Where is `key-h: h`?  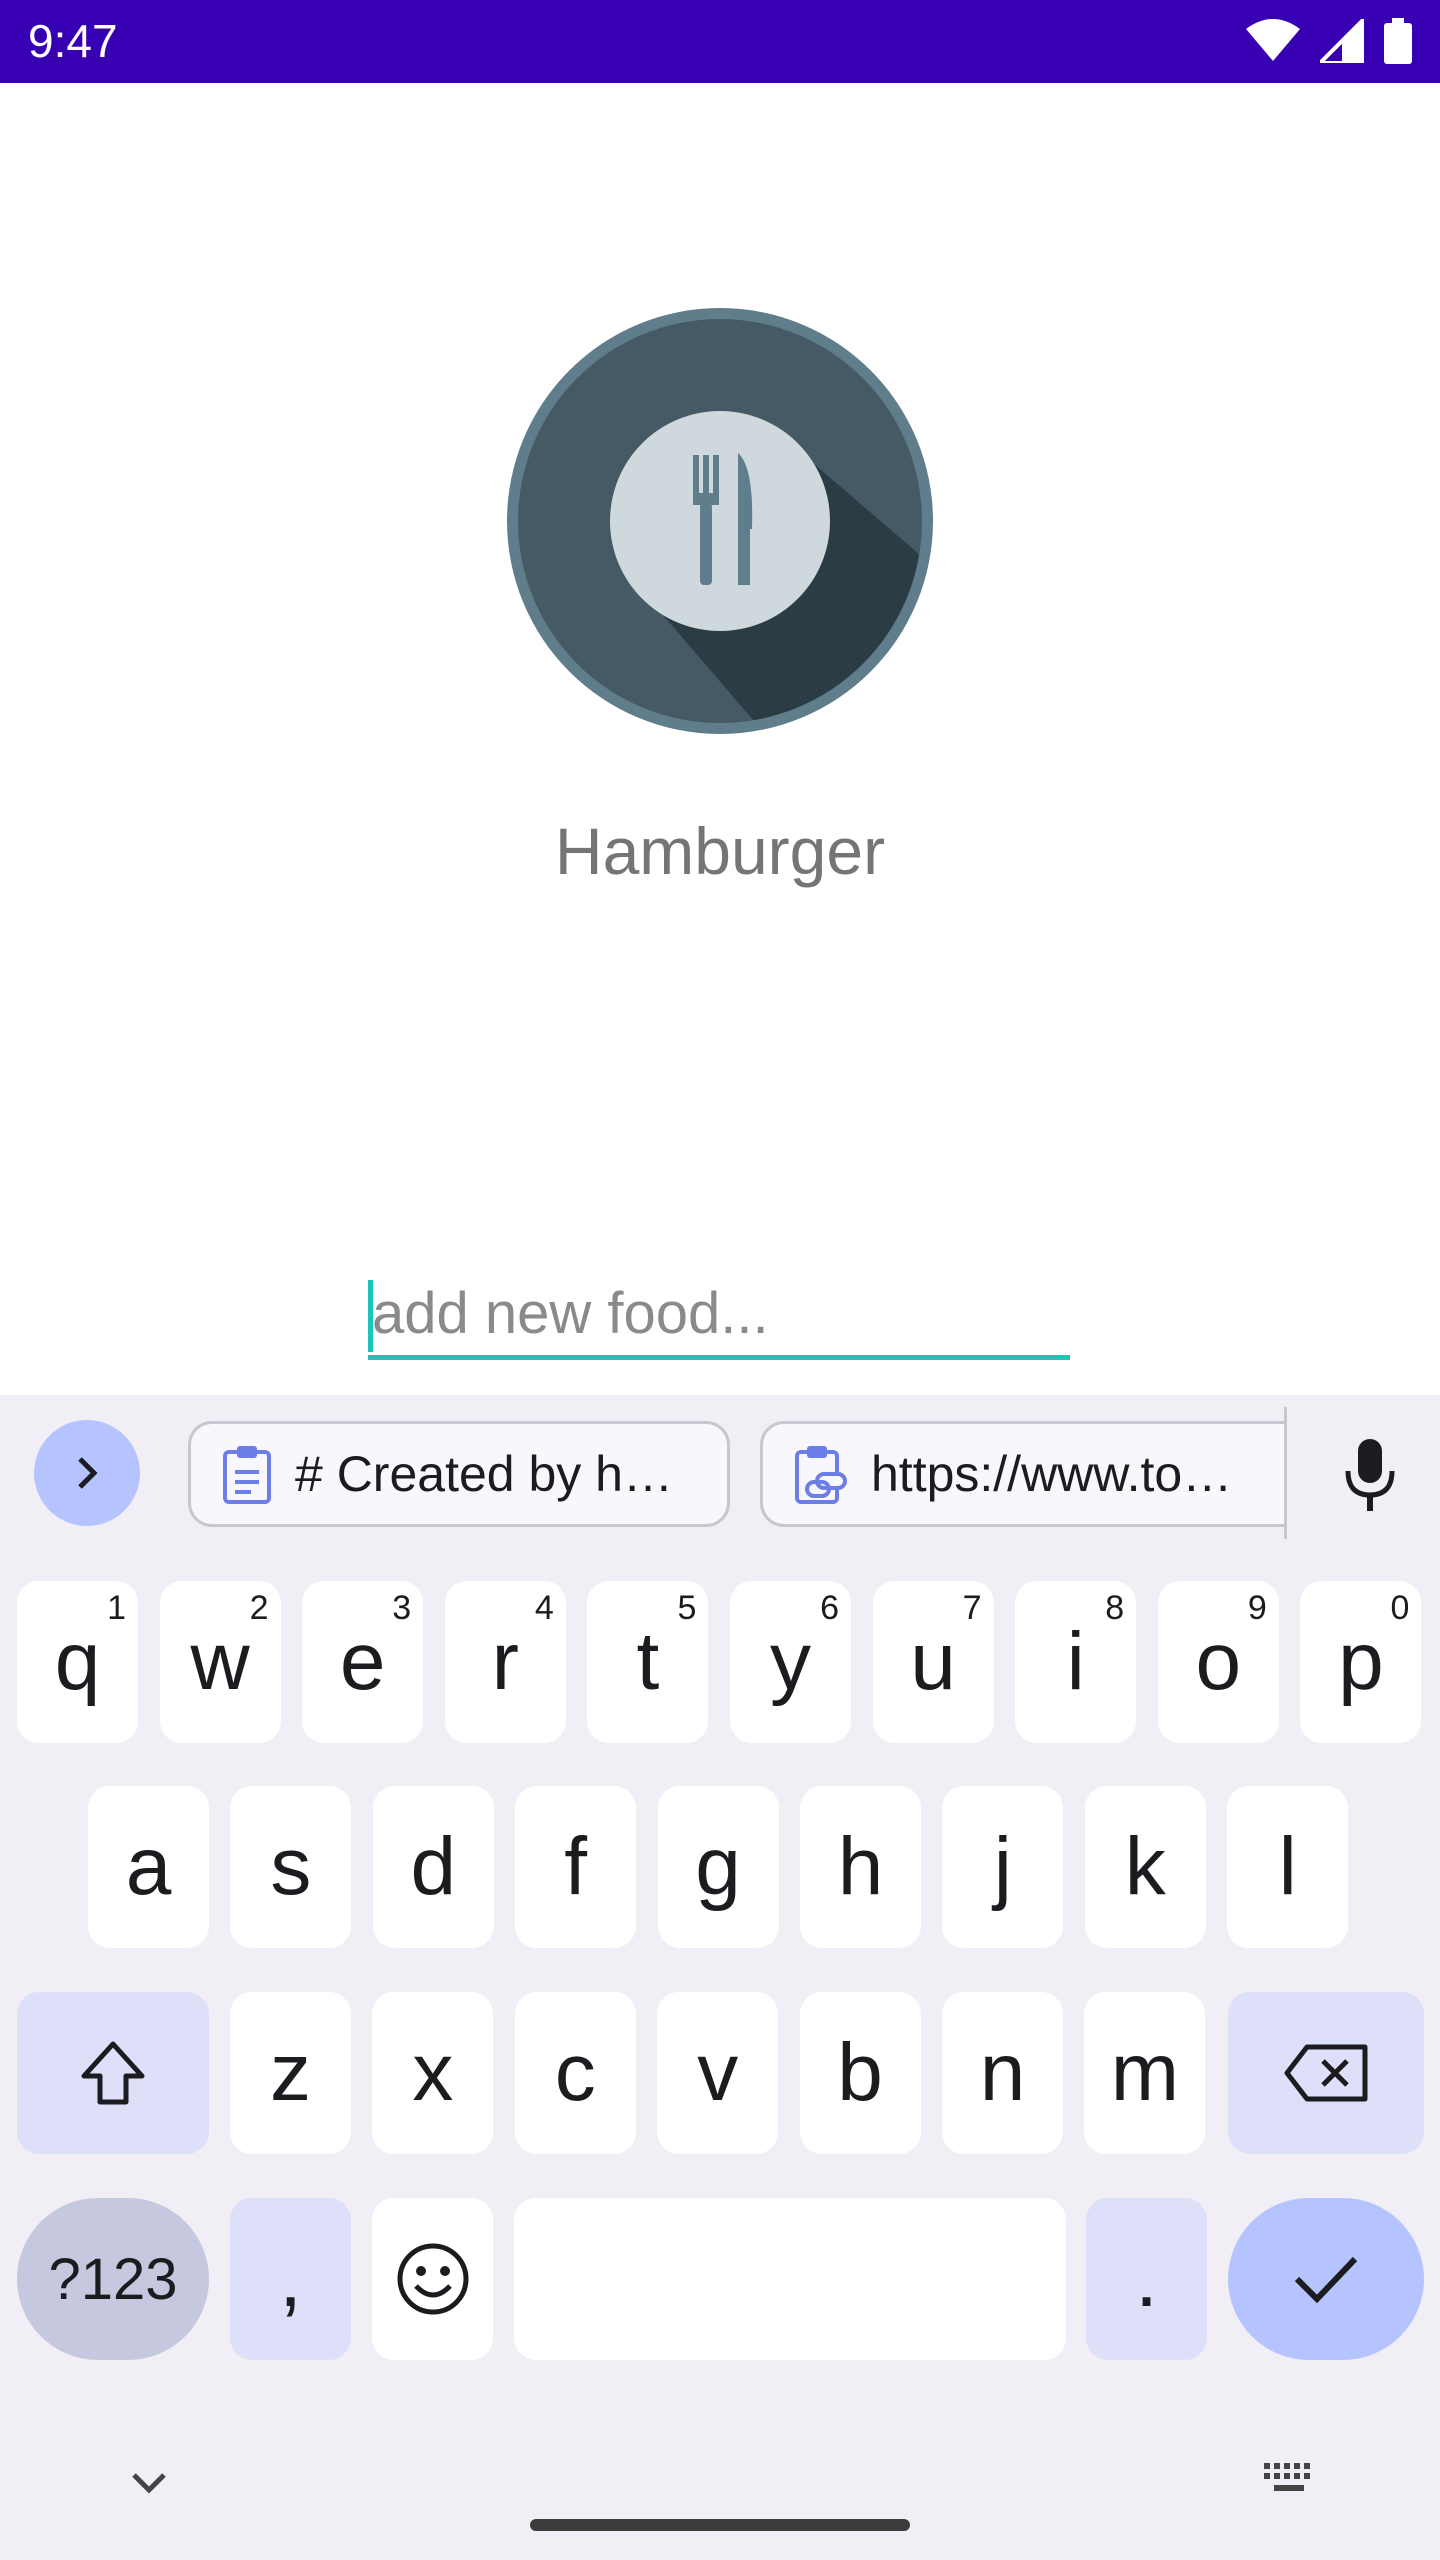
key-h: h is located at coordinates (860, 1867).